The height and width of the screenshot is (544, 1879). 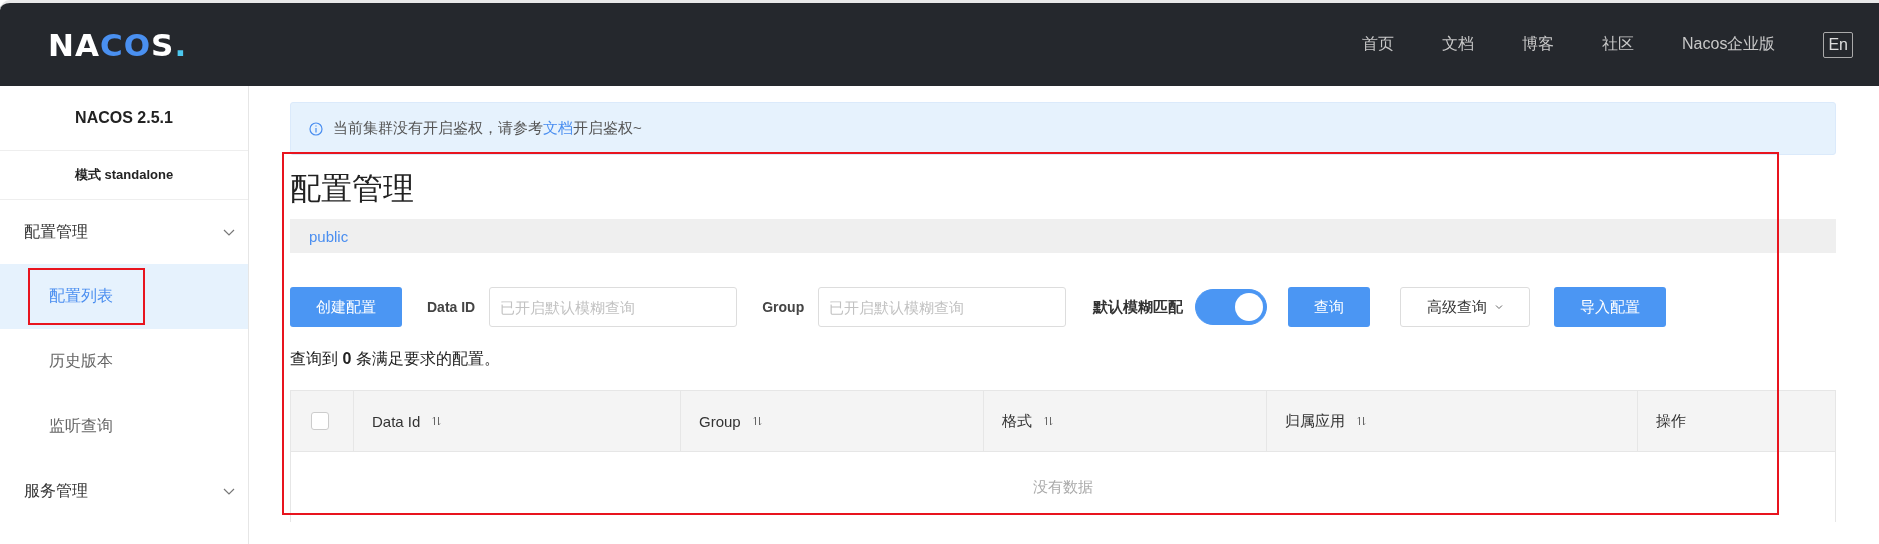 I want to click on nav-link: Nacos企业版, so click(x=1729, y=44).